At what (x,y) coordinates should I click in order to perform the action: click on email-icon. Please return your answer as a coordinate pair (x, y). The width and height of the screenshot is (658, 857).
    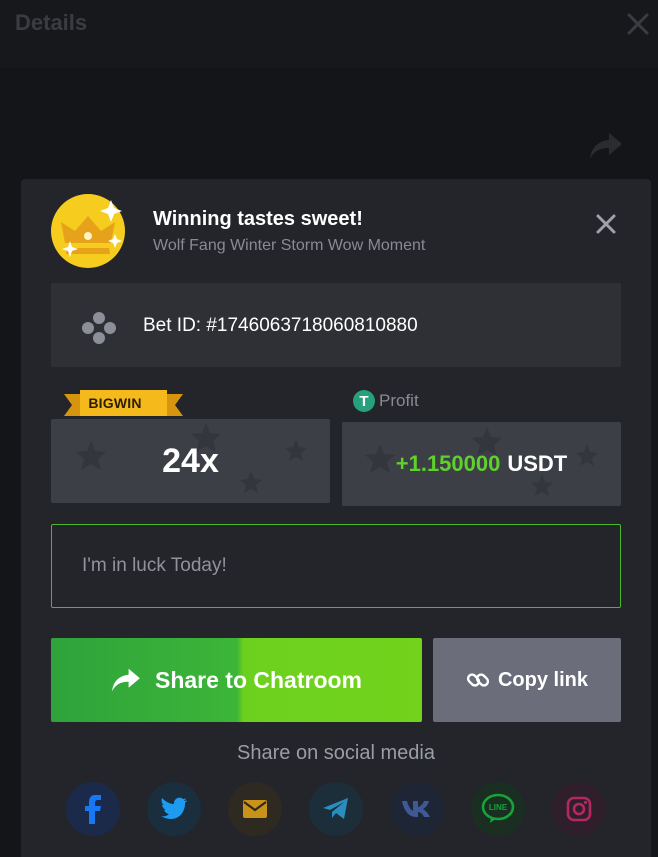
    Looking at the image, I should click on (255, 809).